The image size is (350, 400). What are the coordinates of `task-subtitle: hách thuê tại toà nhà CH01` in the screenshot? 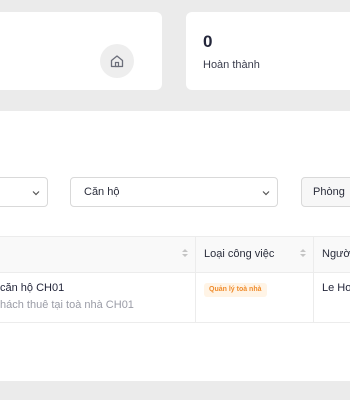 It's located at (67, 305).